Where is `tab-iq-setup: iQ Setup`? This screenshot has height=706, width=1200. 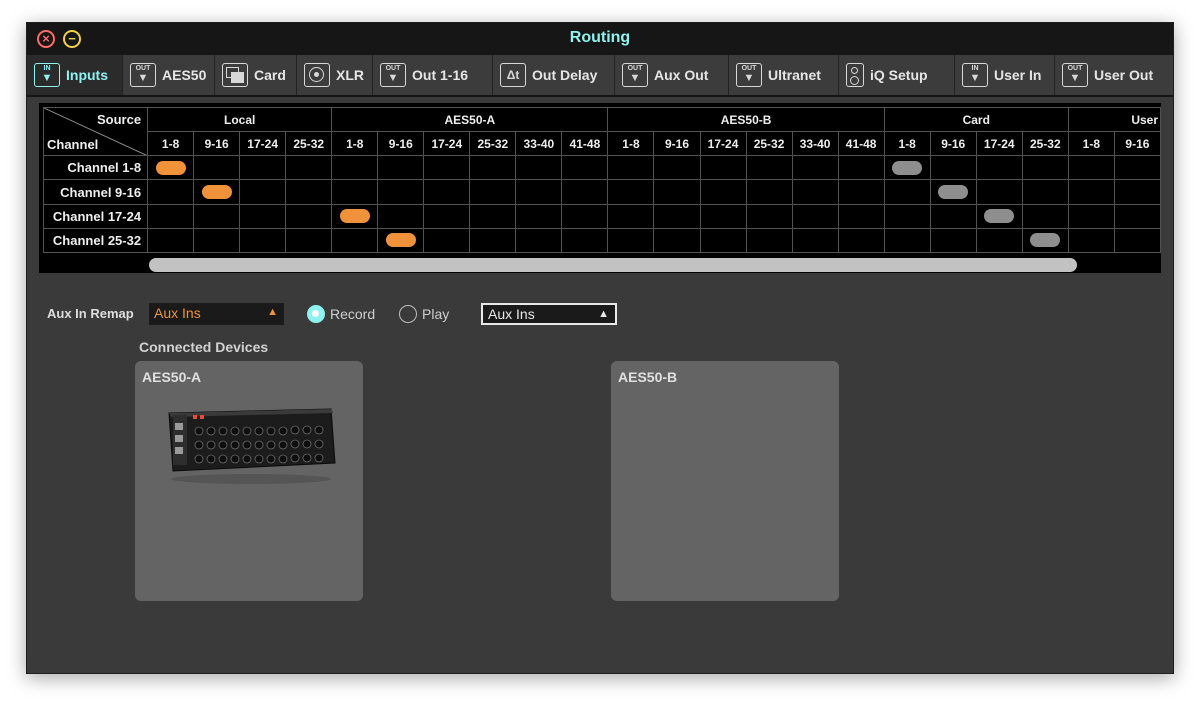
tab-iq-setup: iQ Setup is located at coordinates (897, 75).